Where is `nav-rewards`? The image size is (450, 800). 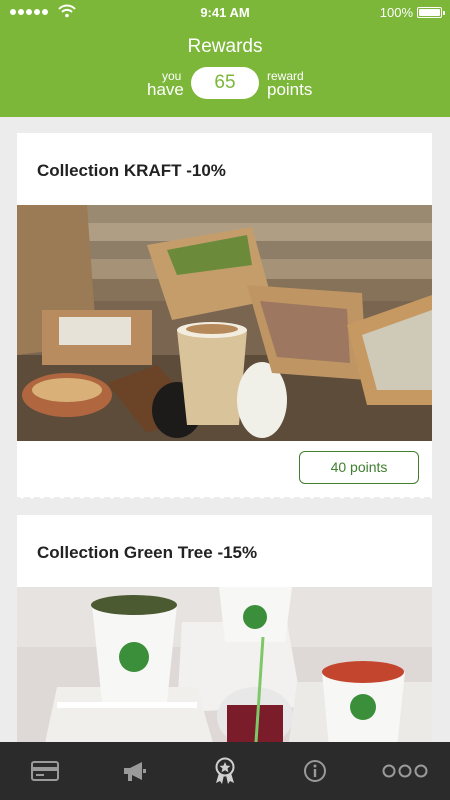 nav-rewards is located at coordinates (225, 771).